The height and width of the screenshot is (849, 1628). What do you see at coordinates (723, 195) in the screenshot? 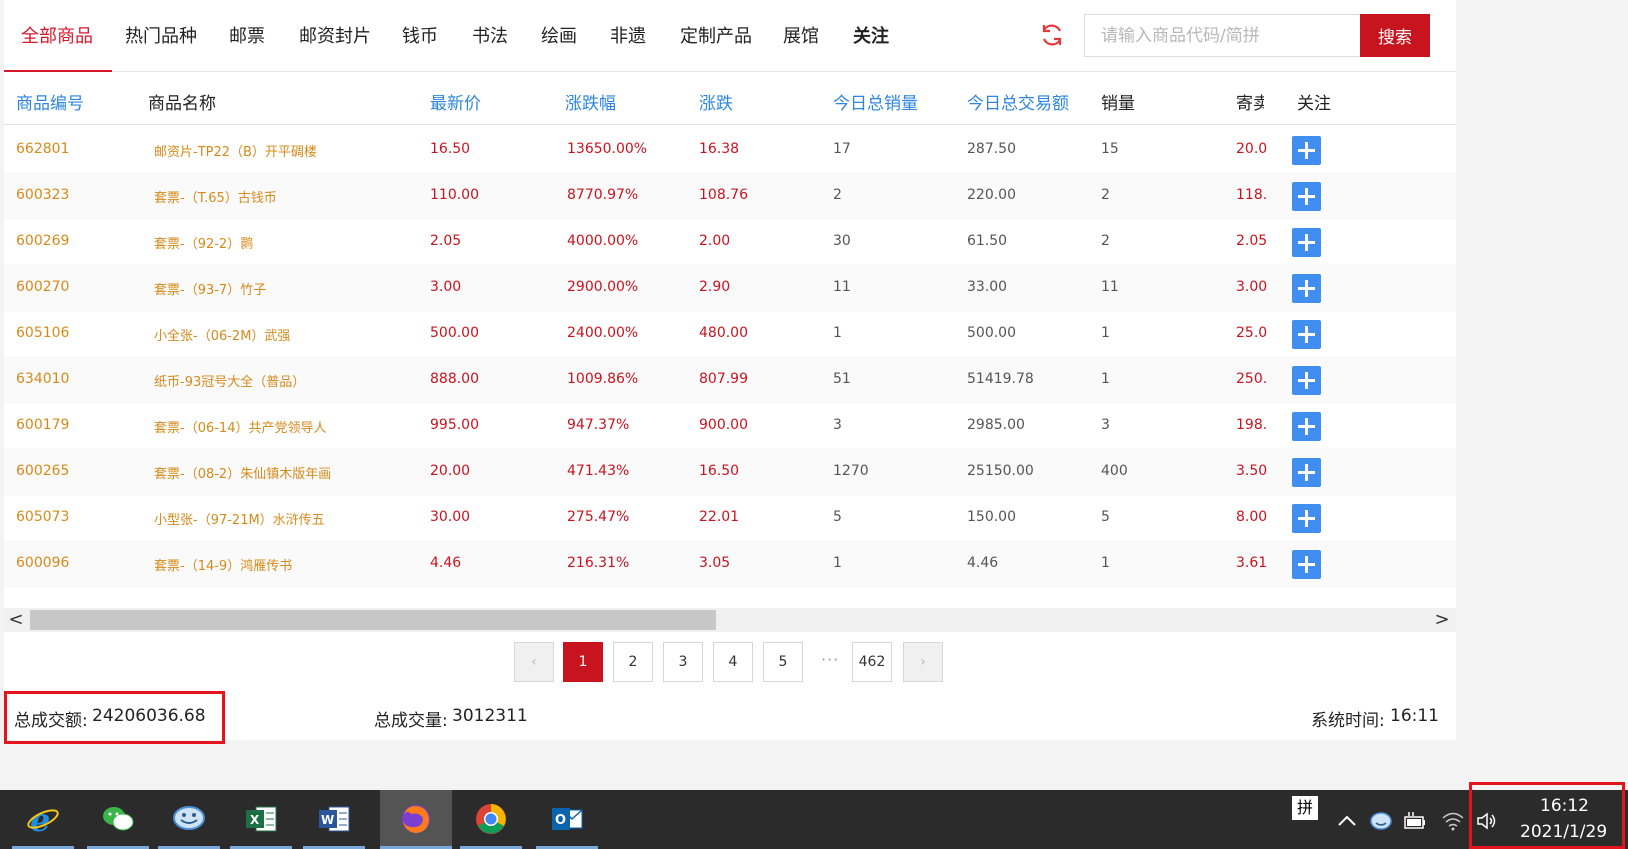
I see `cell-change: 108.76` at bounding box center [723, 195].